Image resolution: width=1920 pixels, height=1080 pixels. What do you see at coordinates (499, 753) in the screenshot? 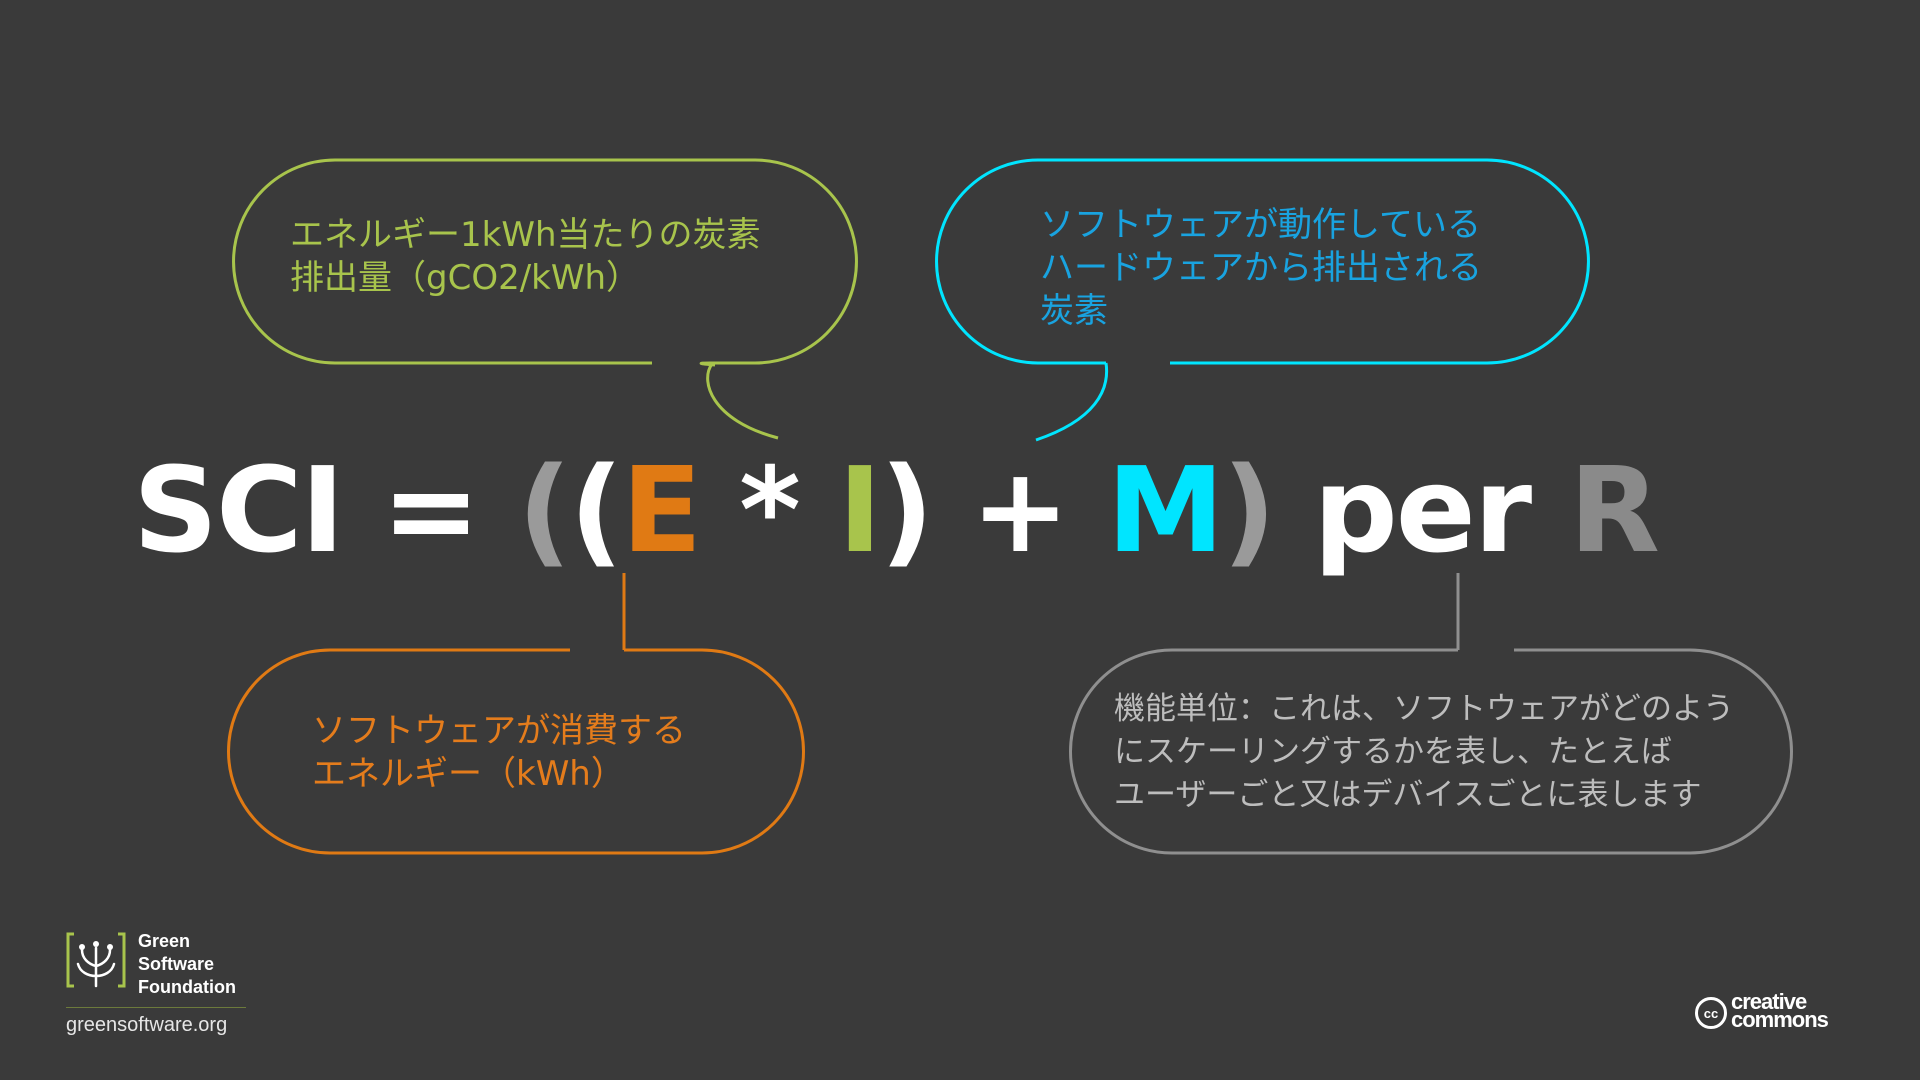
I see `callout-e-text: ソフトウェアが消費する エネルギー（kWh）` at bounding box center [499, 753].